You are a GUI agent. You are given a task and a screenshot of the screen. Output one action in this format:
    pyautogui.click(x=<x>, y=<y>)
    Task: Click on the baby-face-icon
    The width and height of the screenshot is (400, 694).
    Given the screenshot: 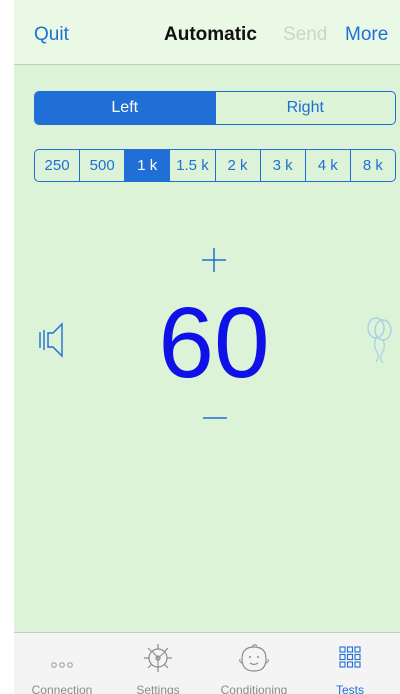 What is the action you would take?
    pyautogui.click(x=254, y=658)
    